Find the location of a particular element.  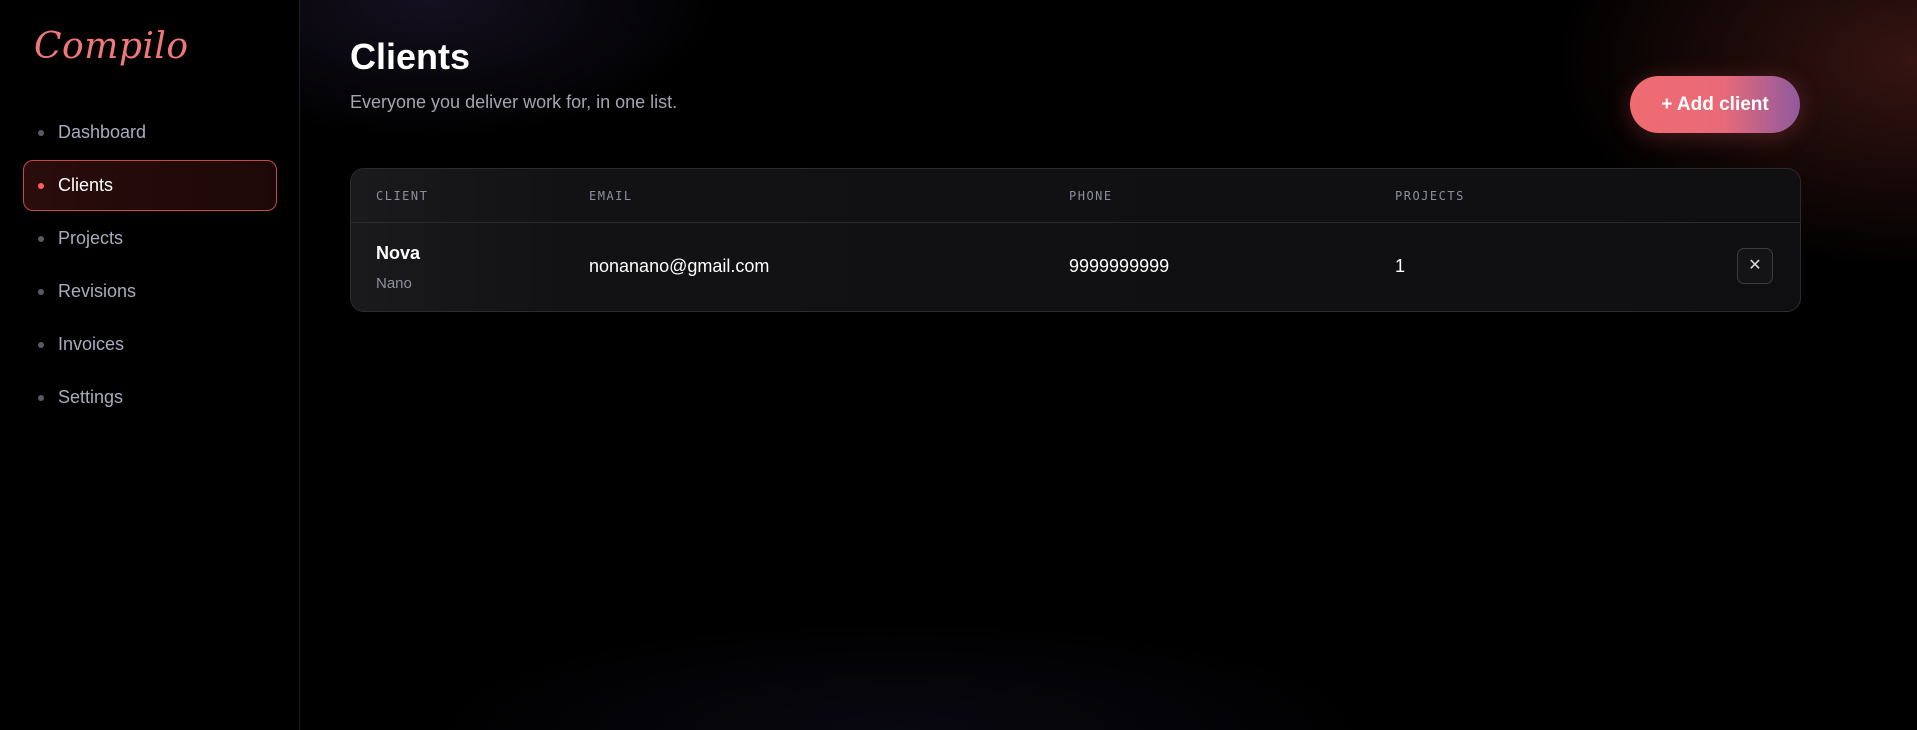

sidebar-item-label: Settings is located at coordinates (91, 397).